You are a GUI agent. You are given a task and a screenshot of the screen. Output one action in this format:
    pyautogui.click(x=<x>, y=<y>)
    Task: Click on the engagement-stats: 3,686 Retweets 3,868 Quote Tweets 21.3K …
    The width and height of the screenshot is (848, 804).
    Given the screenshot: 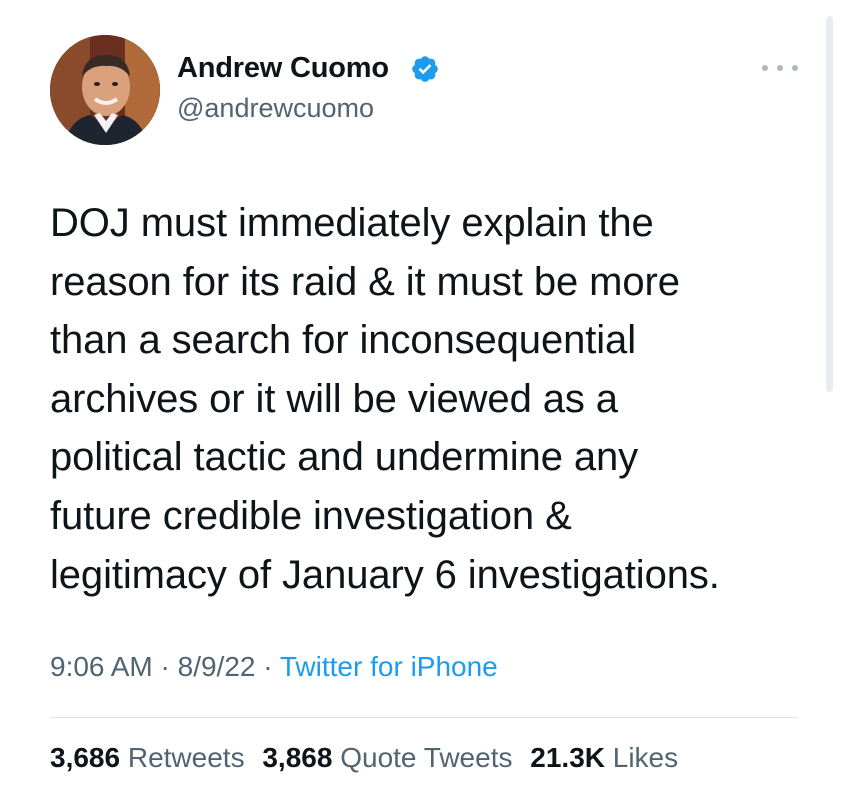 What is the action you would take?
    pyautogui.click(x=364, y=758)
    